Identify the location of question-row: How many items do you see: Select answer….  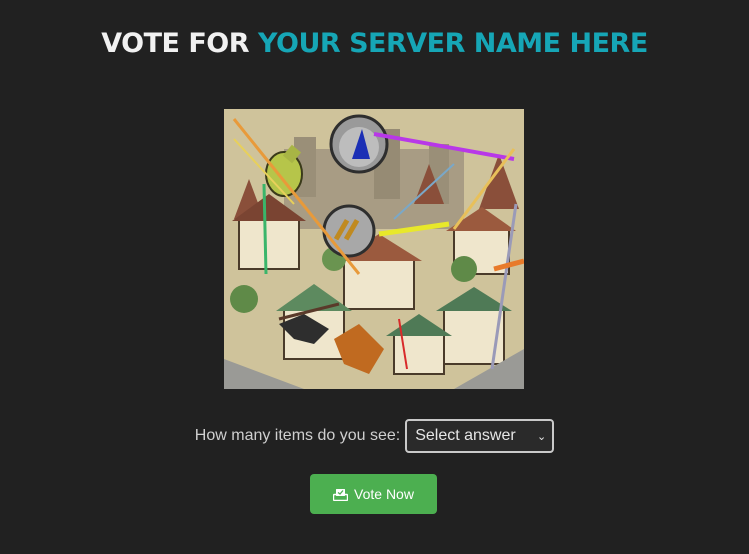
(374, 436).